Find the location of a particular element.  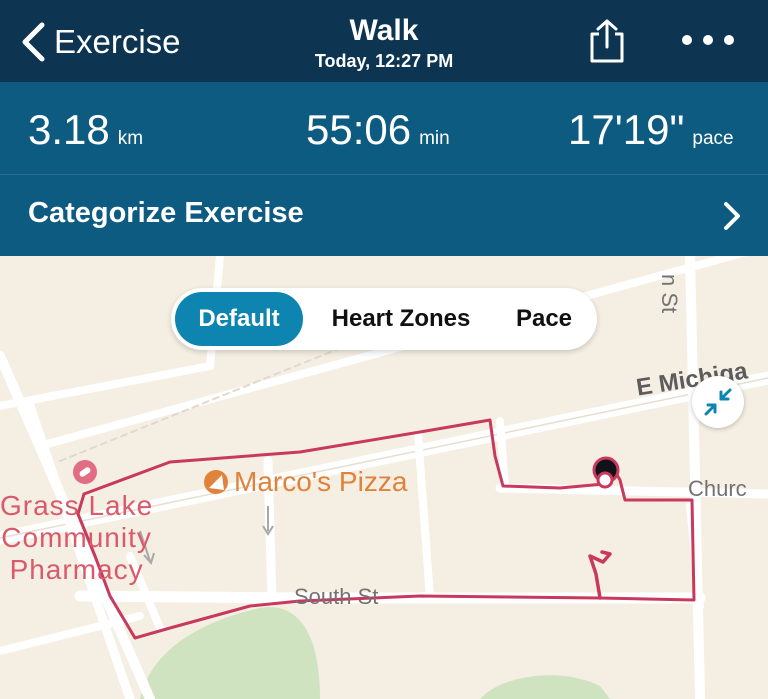

distance-stat: 3.18 km is located at coordinates (85, 130).